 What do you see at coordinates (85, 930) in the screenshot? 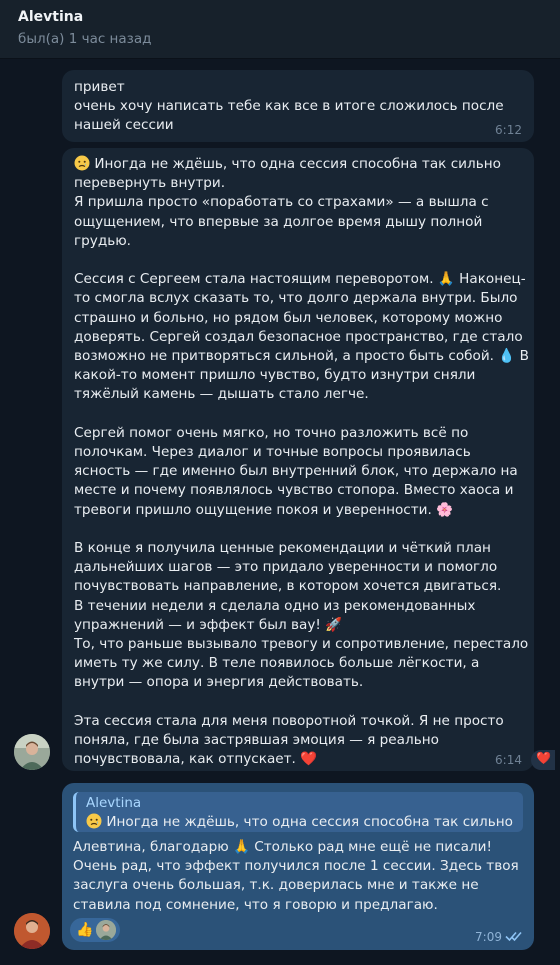
I see `thumbs-up-reaction-icon: 👍` at bounding box center [85, 930].